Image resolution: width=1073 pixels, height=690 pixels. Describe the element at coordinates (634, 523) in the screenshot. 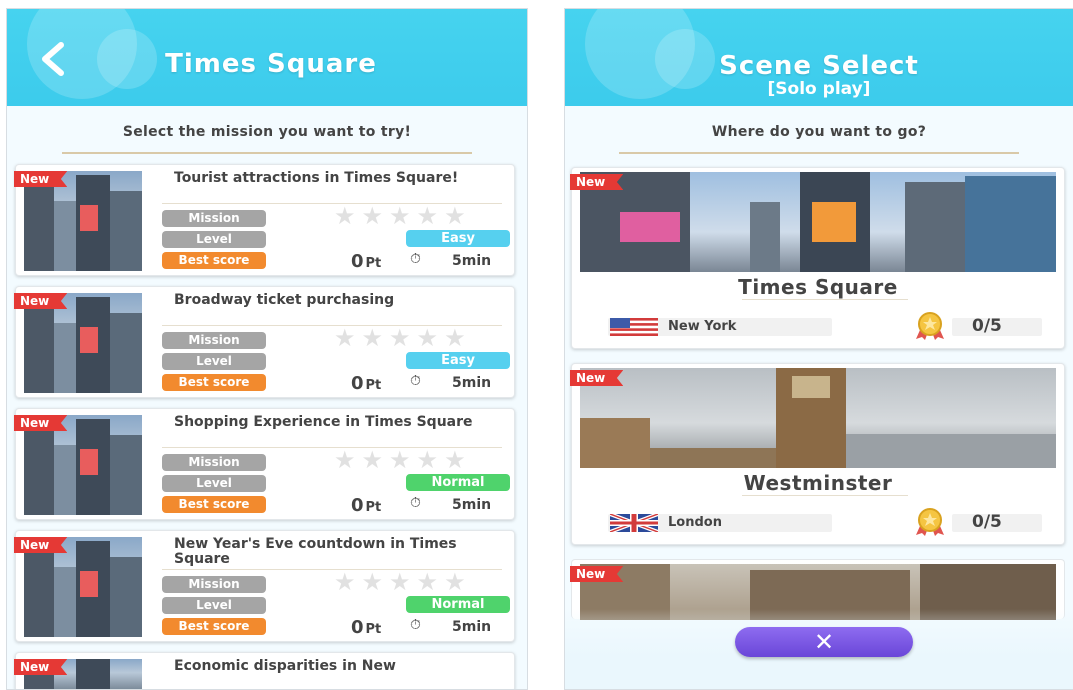

I see `uk-flag-icon` at that location.